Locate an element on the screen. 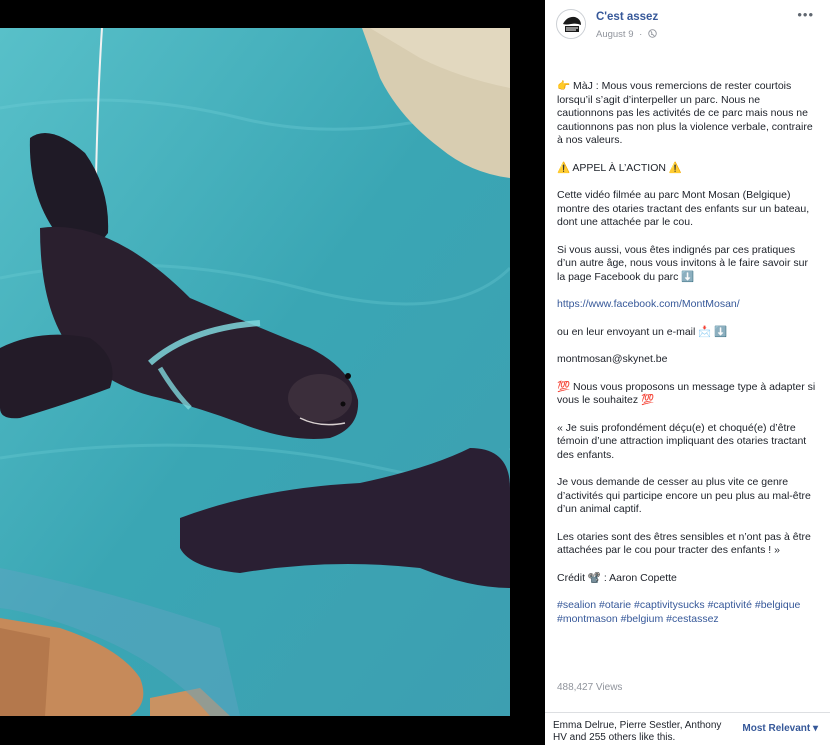 The height and width of the screenshot is (745, 830). post-header: C'est assez August 9 · ••• is located at coordinates (687, 25).